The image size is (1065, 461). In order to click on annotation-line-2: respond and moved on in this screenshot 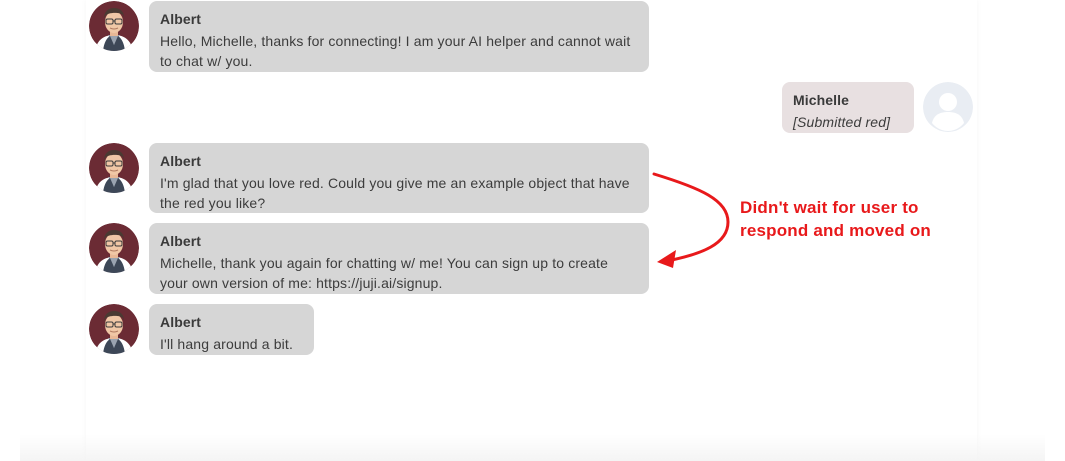, I will do `click(836, 230)`.